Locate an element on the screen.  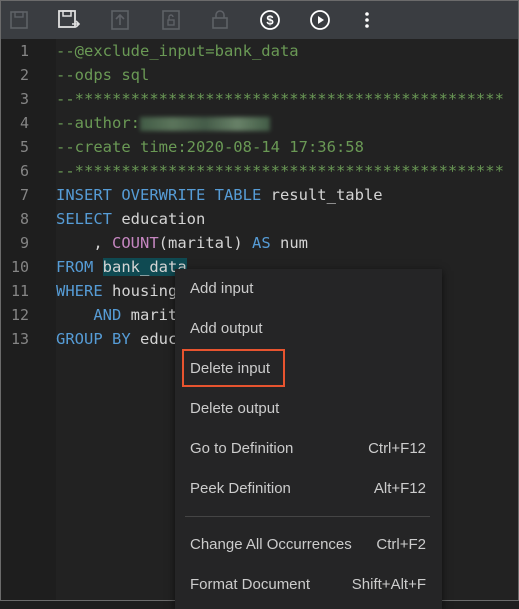
code-line: AND marit is located at coordinates (116, 315).